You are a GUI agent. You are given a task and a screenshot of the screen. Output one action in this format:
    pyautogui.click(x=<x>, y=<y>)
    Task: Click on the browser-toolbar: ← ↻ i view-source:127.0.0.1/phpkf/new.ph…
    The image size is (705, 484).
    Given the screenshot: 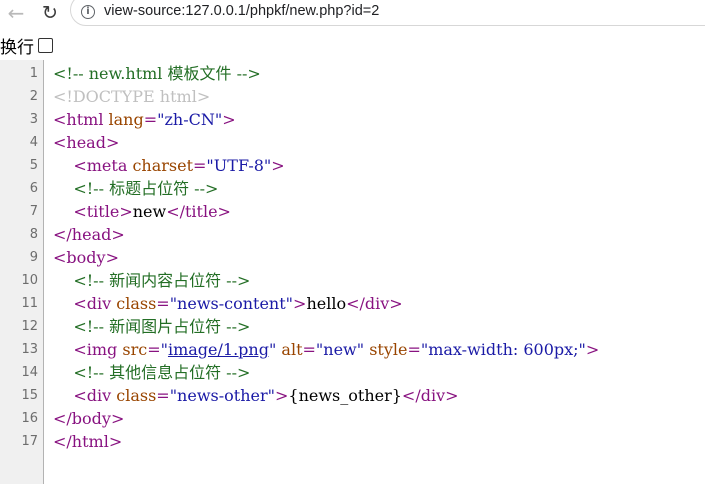 What is the action you would take?
    pyautogui.click(x=352, y=14)
    